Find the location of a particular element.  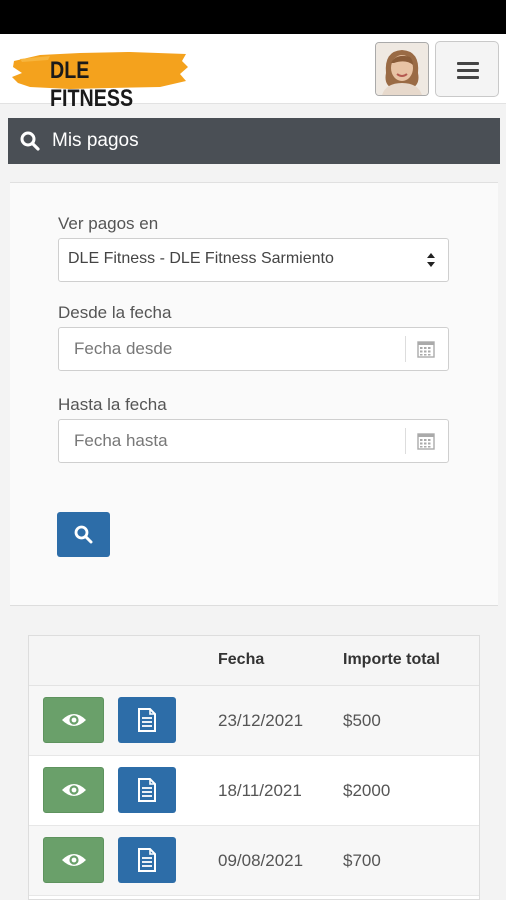

top-navbar: DLE FITNESS is located at coordinates (253, 73).